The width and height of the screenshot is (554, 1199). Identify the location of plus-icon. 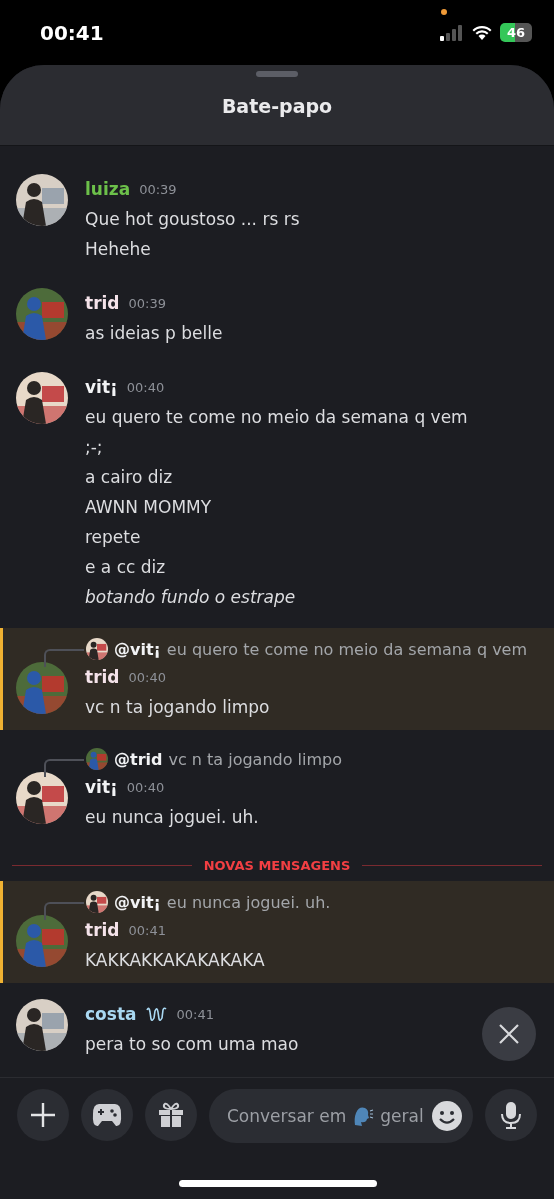
(43, 1115).